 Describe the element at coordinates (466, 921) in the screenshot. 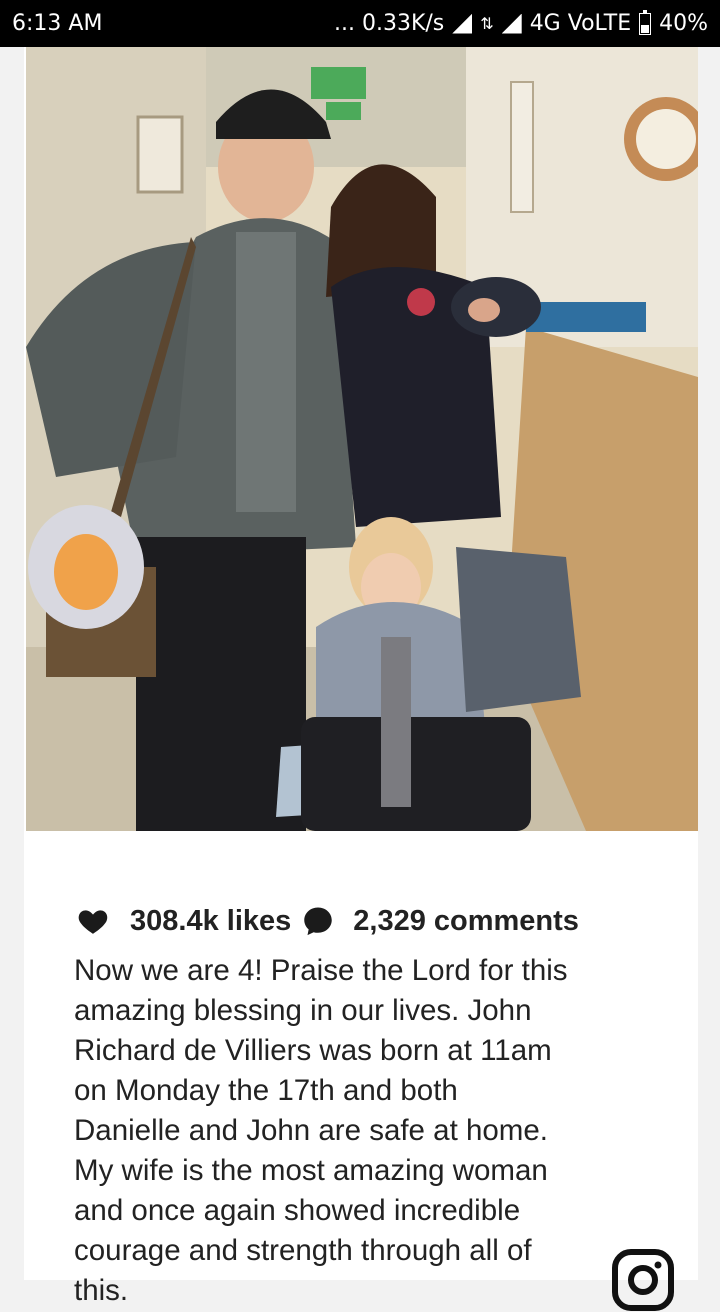

I see `comments-count: 2,329 comments` at that location.